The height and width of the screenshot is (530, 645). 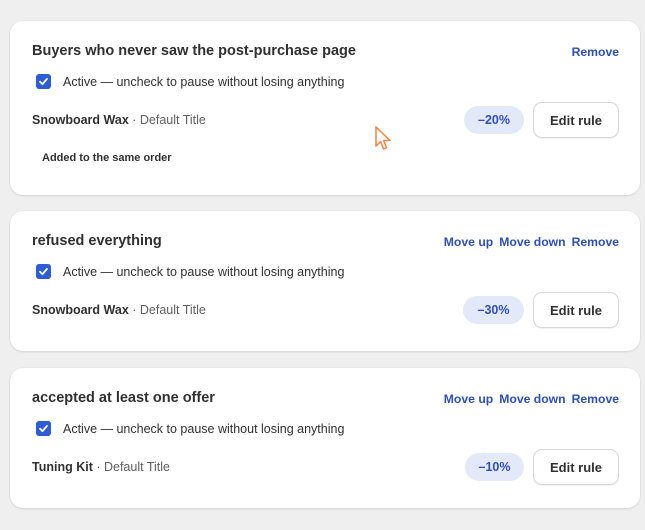 What do you see at coordinates (123, 398) in the screenshot?
I see `rule-title: accepted at least one offer` at bounding box center [123, 398].